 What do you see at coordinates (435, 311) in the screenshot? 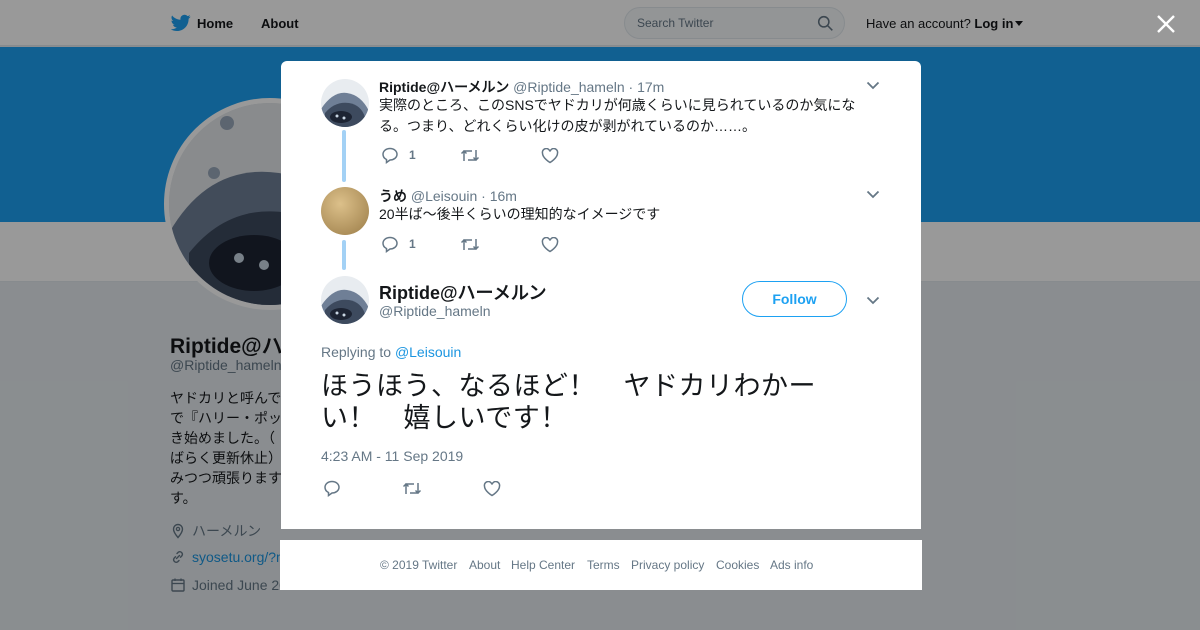
I see `main-tweet-author-handle: @Riptide_hameln` at bounding box center [435, 311].